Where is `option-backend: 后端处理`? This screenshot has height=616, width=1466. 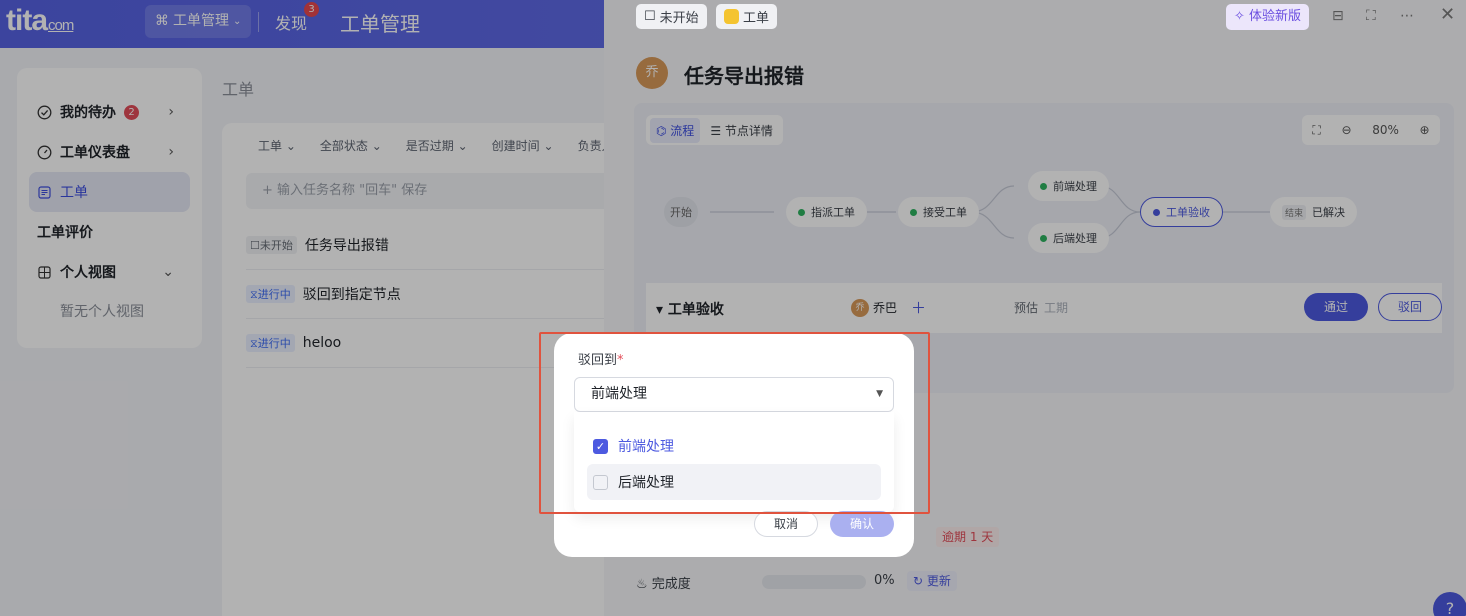
option-backend: 后端处理 is located at coordinates (734, 482).